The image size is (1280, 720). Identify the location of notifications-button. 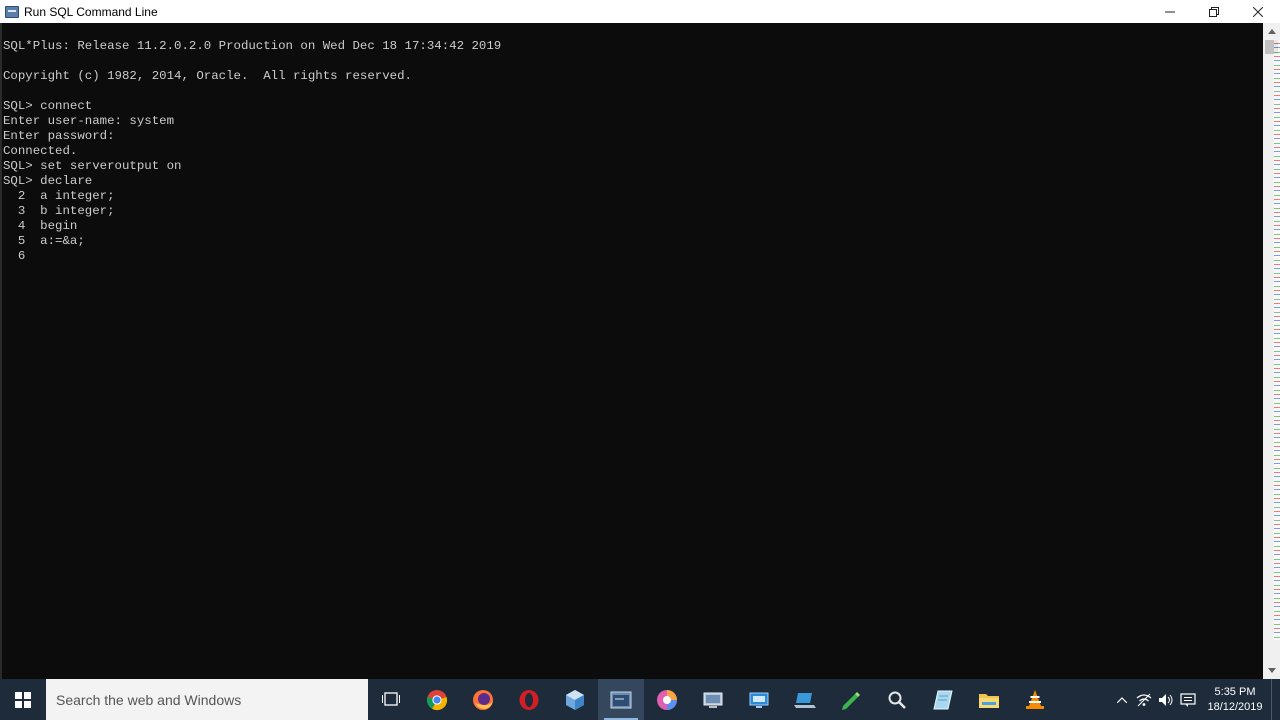
(1188, 699).